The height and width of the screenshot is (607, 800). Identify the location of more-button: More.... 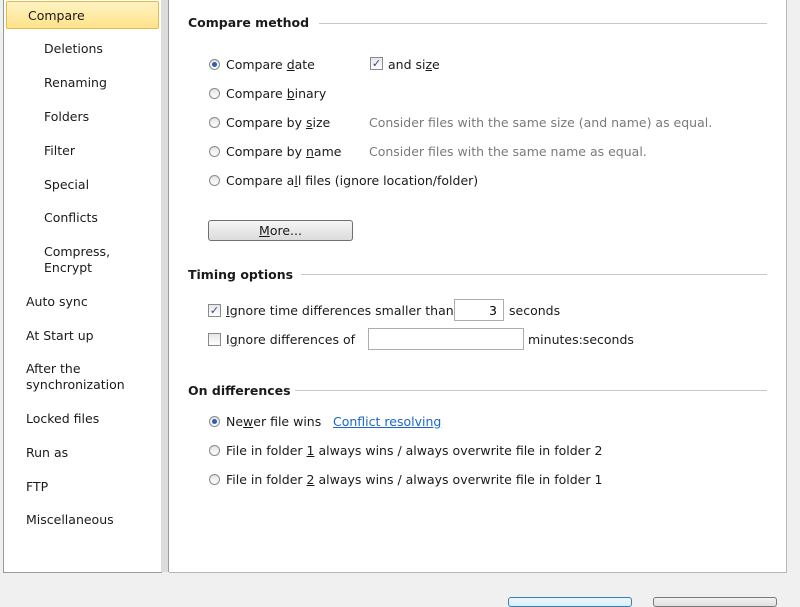
(280, 230).